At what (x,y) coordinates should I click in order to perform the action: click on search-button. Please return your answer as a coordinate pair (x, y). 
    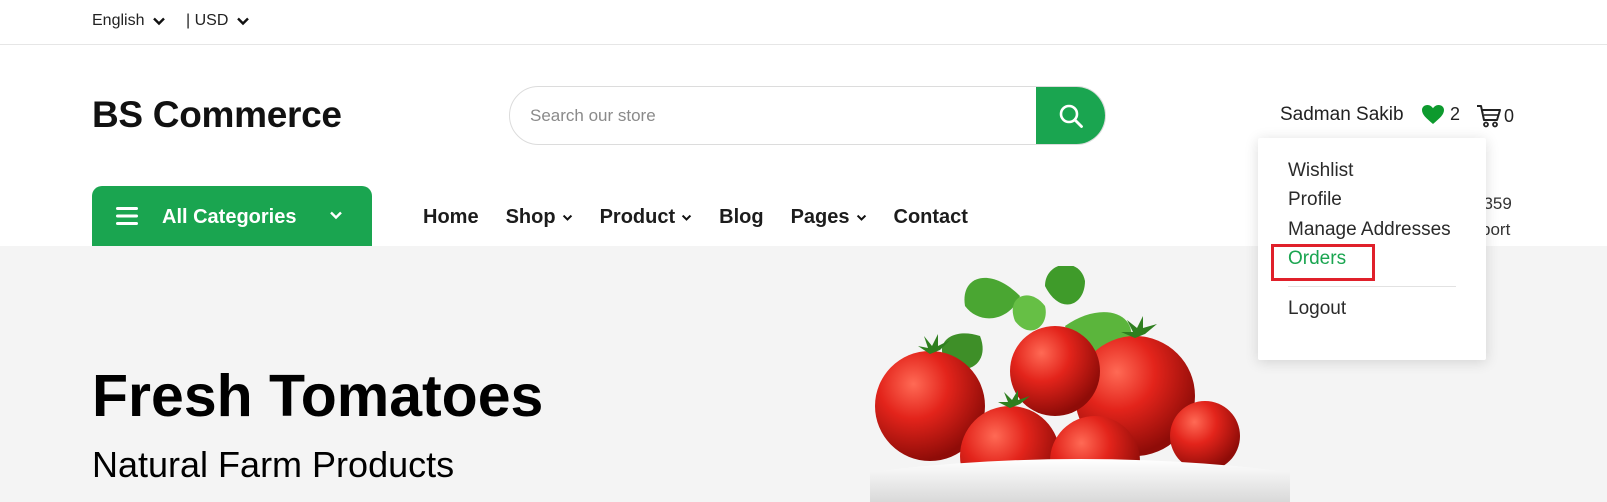
    Looking at the image, I should click on (1070, 115).